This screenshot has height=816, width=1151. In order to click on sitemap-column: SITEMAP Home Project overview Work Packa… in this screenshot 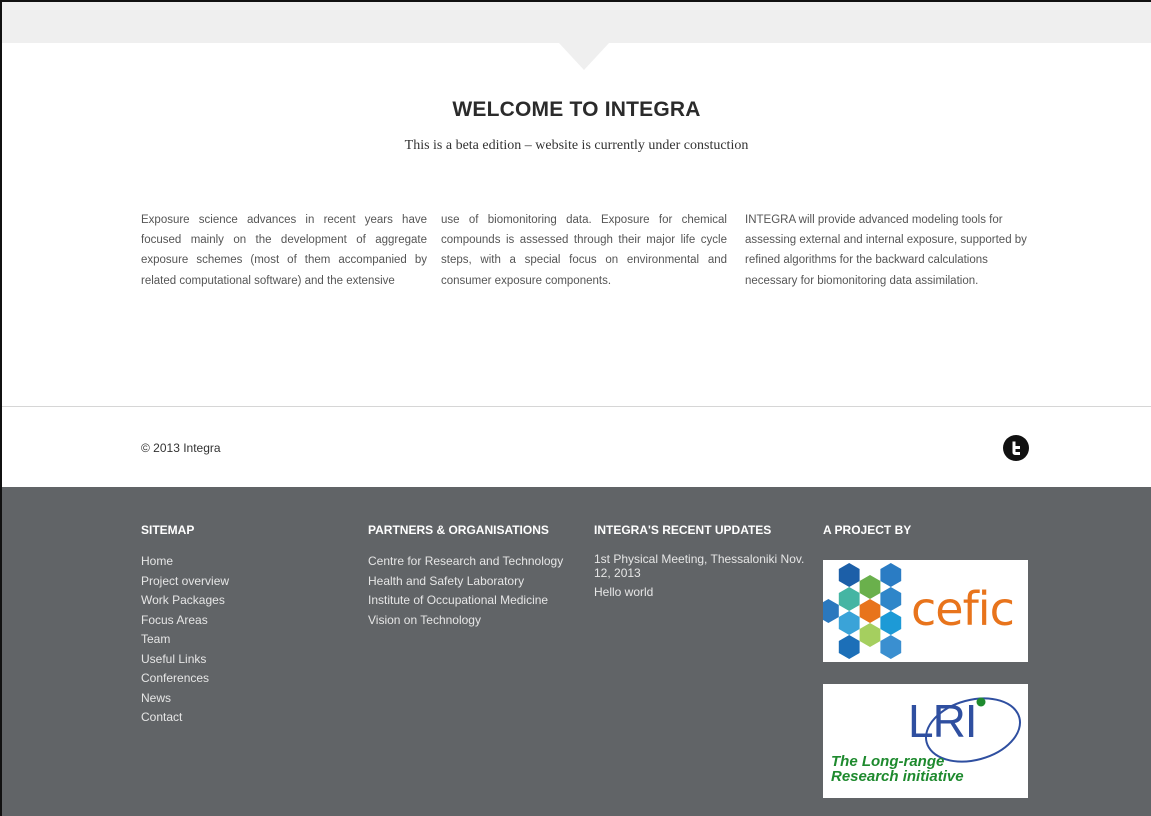, I will do `click(185, 625)`.